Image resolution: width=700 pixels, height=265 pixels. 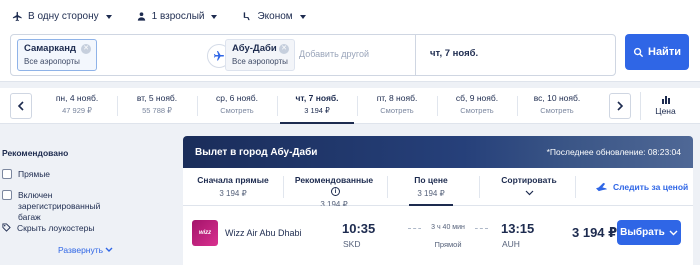 What do you see at coordinates (263, 233) in the screenshot?
I see `airline-name: Wizz Air Abu Dhabi` at bounding box center [263, 233].